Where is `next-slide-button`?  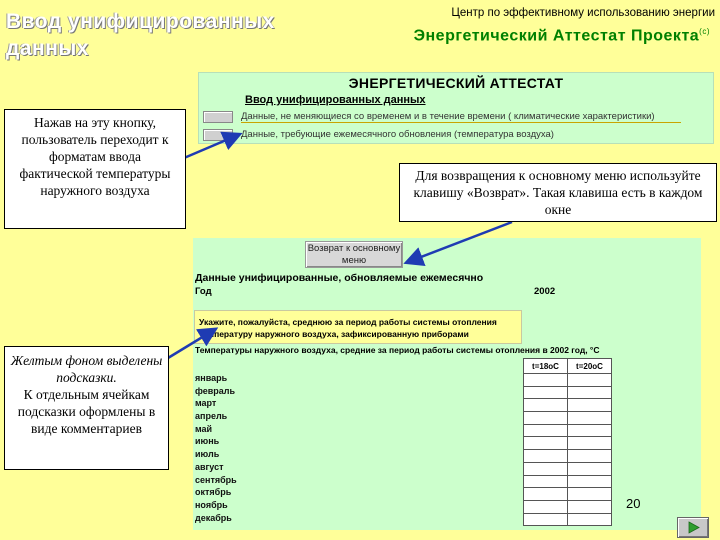 next-slide-button is located at coordinates (693, 527).